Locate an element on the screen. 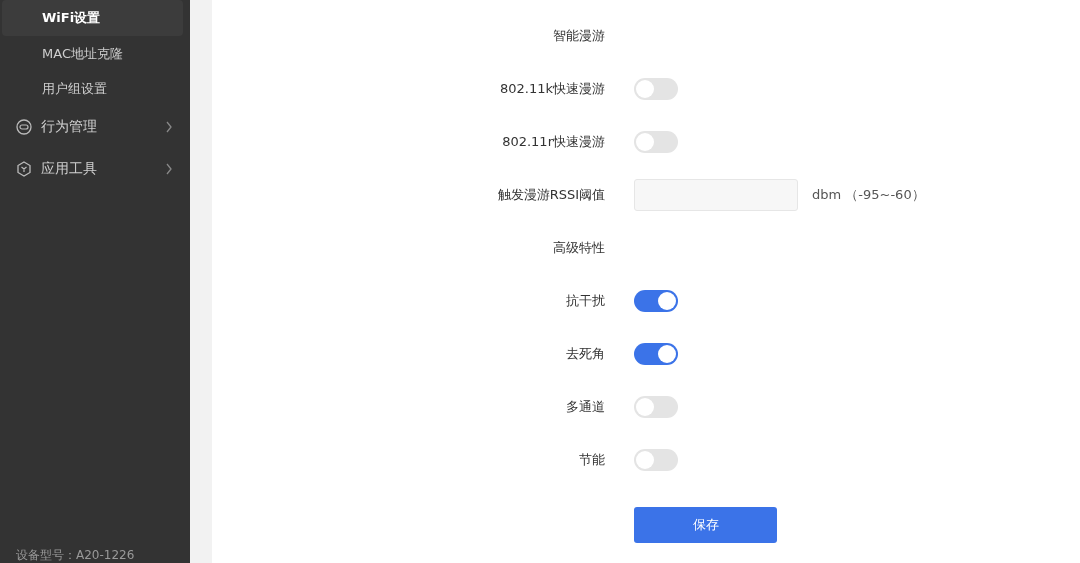  save-button: 保存 is located at coordinates (705, 524).